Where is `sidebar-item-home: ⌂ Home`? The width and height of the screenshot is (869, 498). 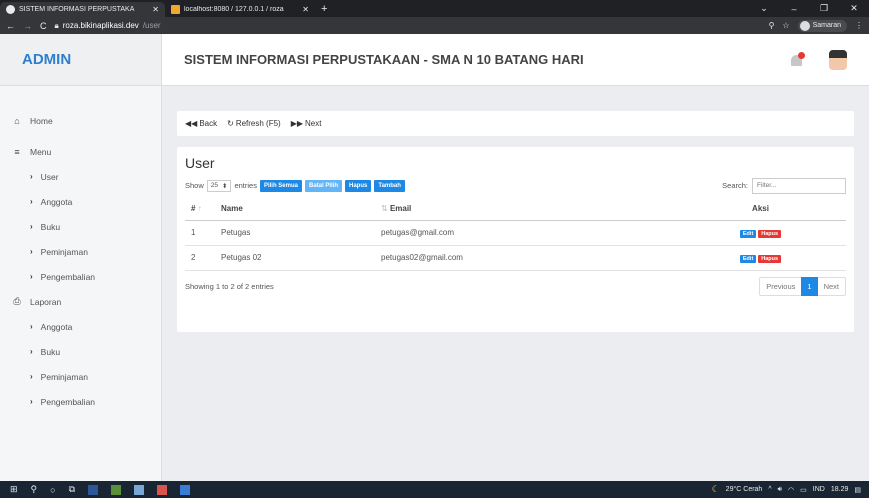
sidebar-item-home: ⌂ Home is located at coordinates (80, 120).